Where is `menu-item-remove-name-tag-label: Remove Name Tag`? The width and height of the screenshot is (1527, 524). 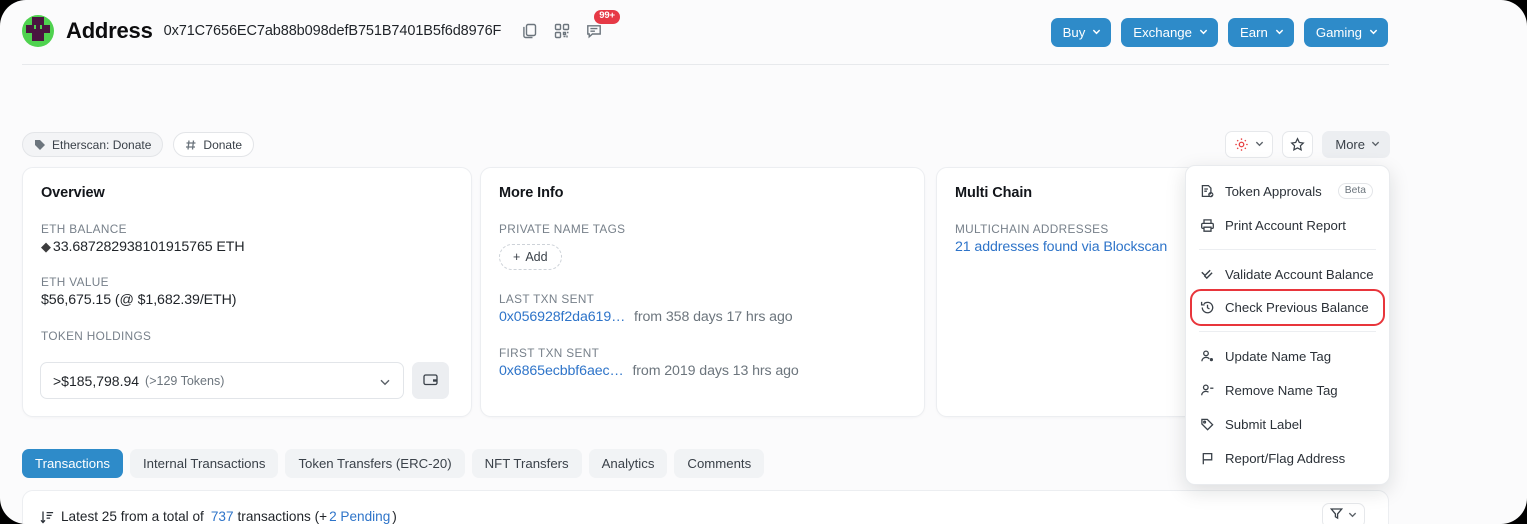 menu-item-remove-name-tag-label: Remove Name Tag is located at coordinates (1281, 390).